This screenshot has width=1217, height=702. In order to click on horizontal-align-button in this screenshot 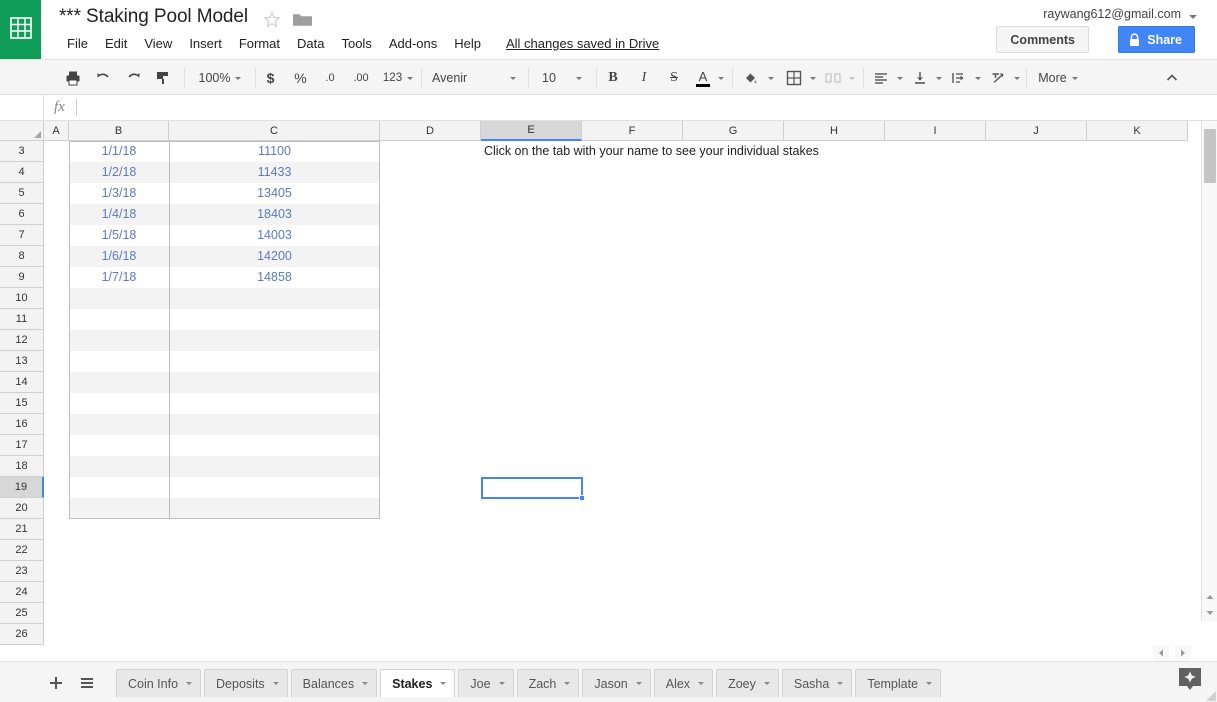, I will do `click(881, 78)`.